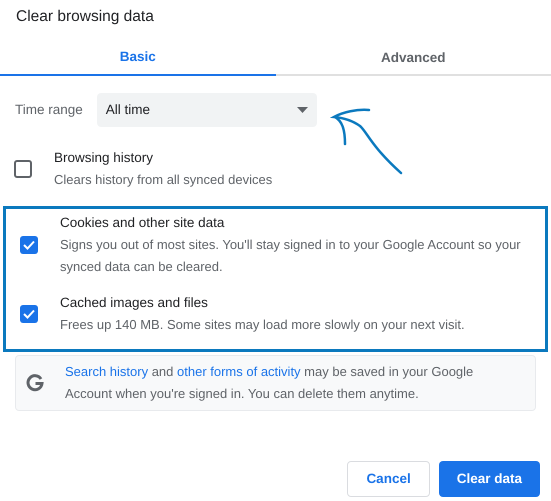 The width and height of the screenshot is (551, 501). Describe the element at coordinates (262, 325) in the screenshot. I see `option-description: Frees up 140 MB. Some sites may load more slowly on your next visit.` at that location.